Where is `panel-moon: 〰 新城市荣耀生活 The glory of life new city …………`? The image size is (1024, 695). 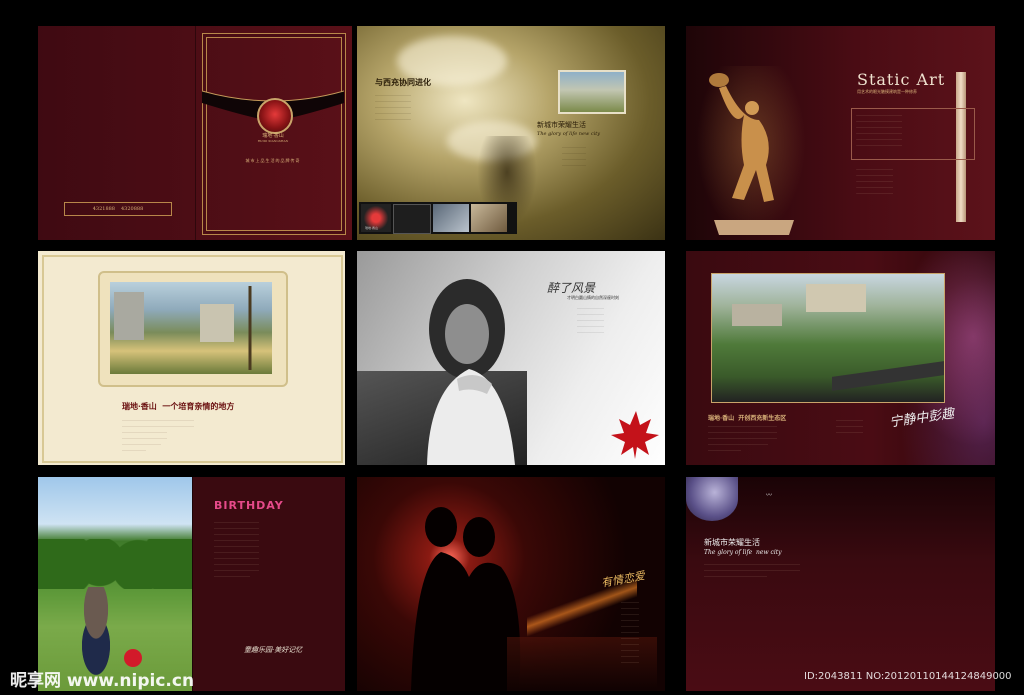 panel-moon: 〰 新城市荣耀生活 The glory of life new city ………… is located at coordinates (840, 584).